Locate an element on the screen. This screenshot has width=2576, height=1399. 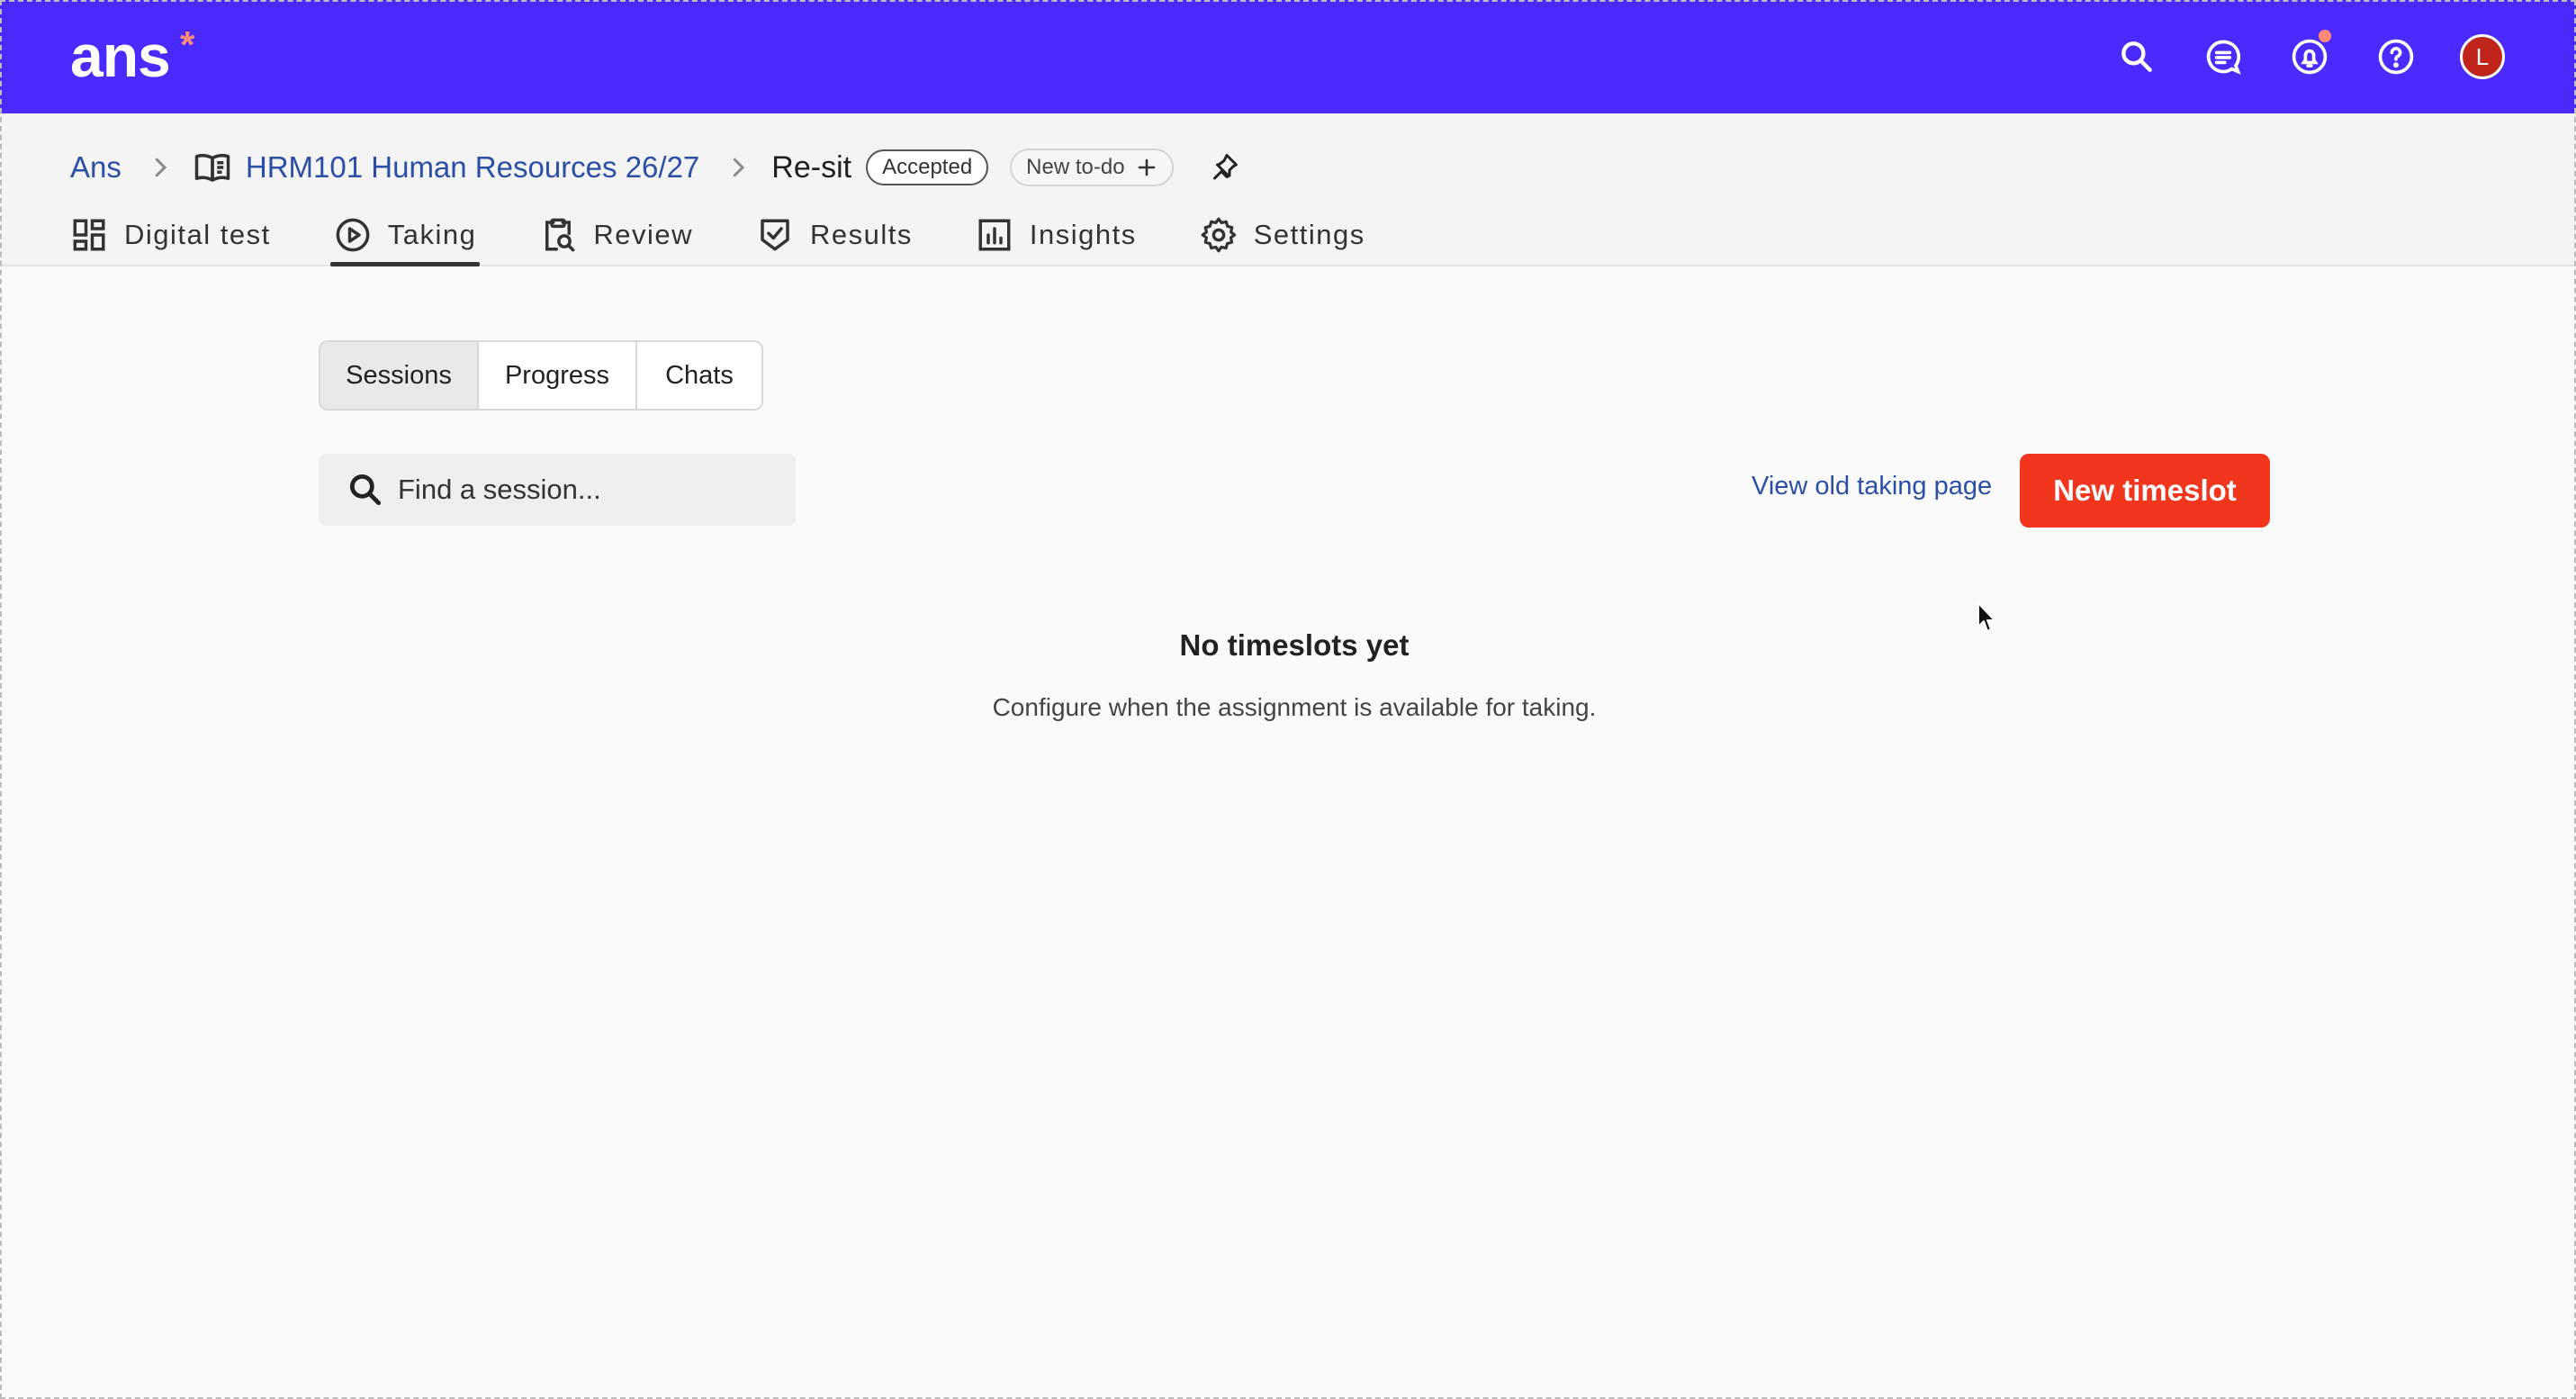
search-input is located at coordinates (587, 490).